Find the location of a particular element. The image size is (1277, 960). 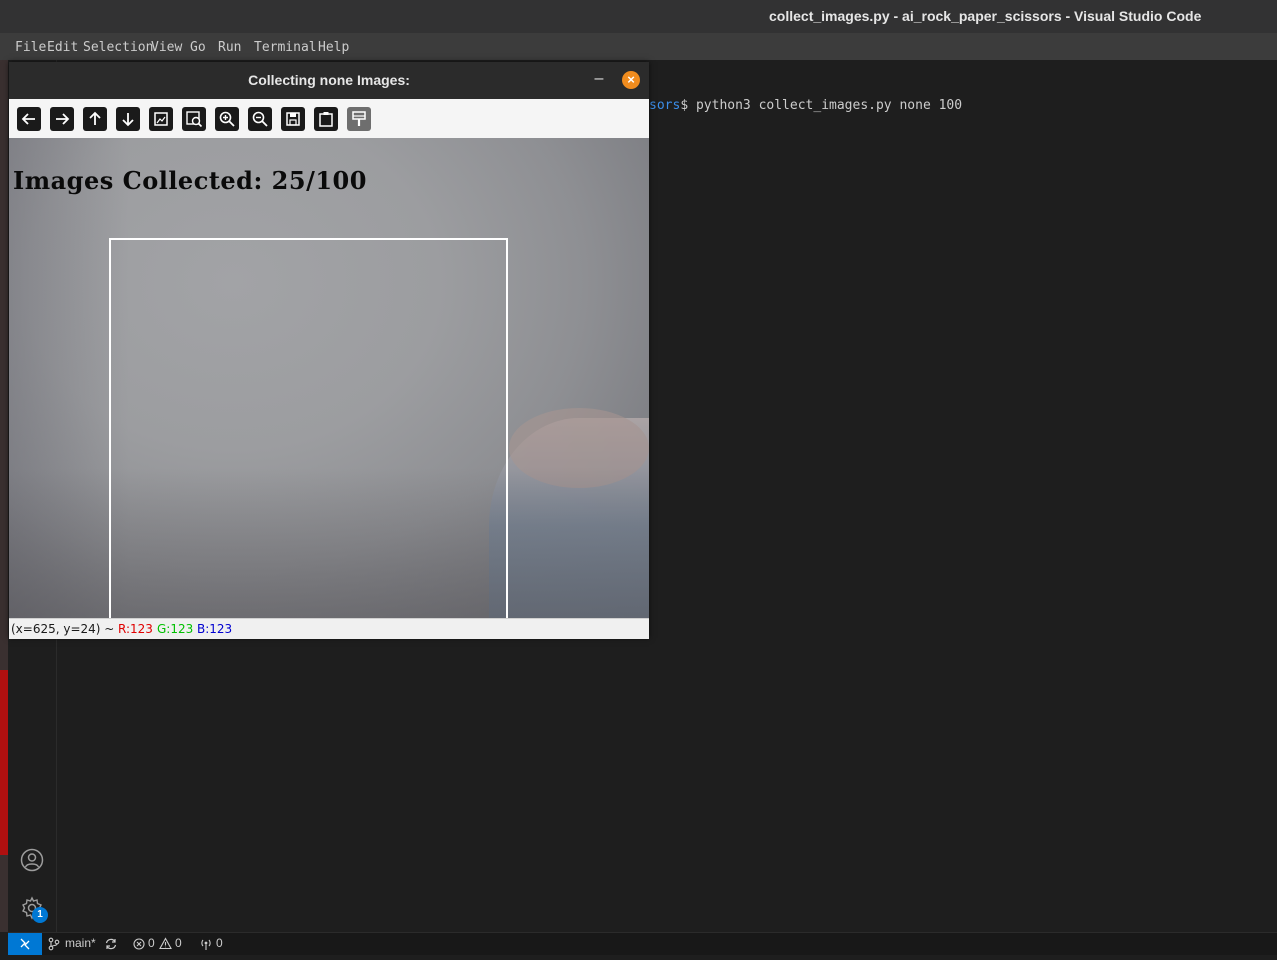

pan-right-icon is located at coordinates (63, 119).